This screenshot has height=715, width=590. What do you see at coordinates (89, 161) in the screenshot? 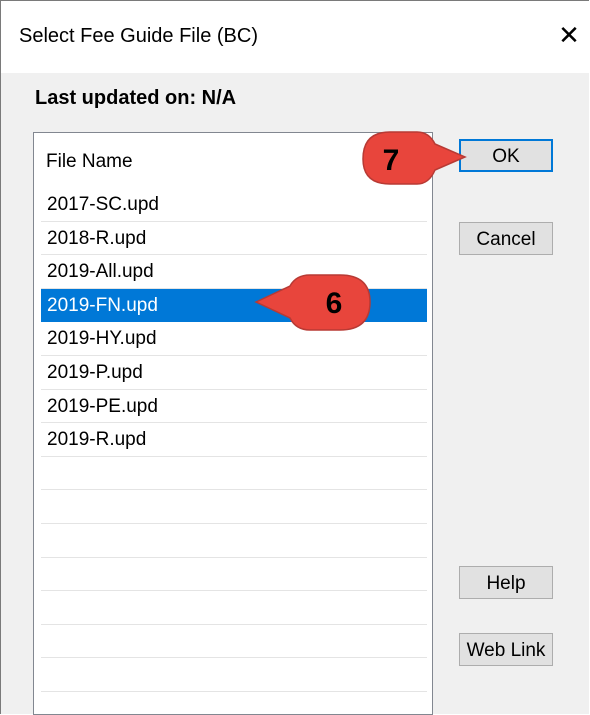
I see `file-name-column-header: File Name` at bounding box center [89, 161].